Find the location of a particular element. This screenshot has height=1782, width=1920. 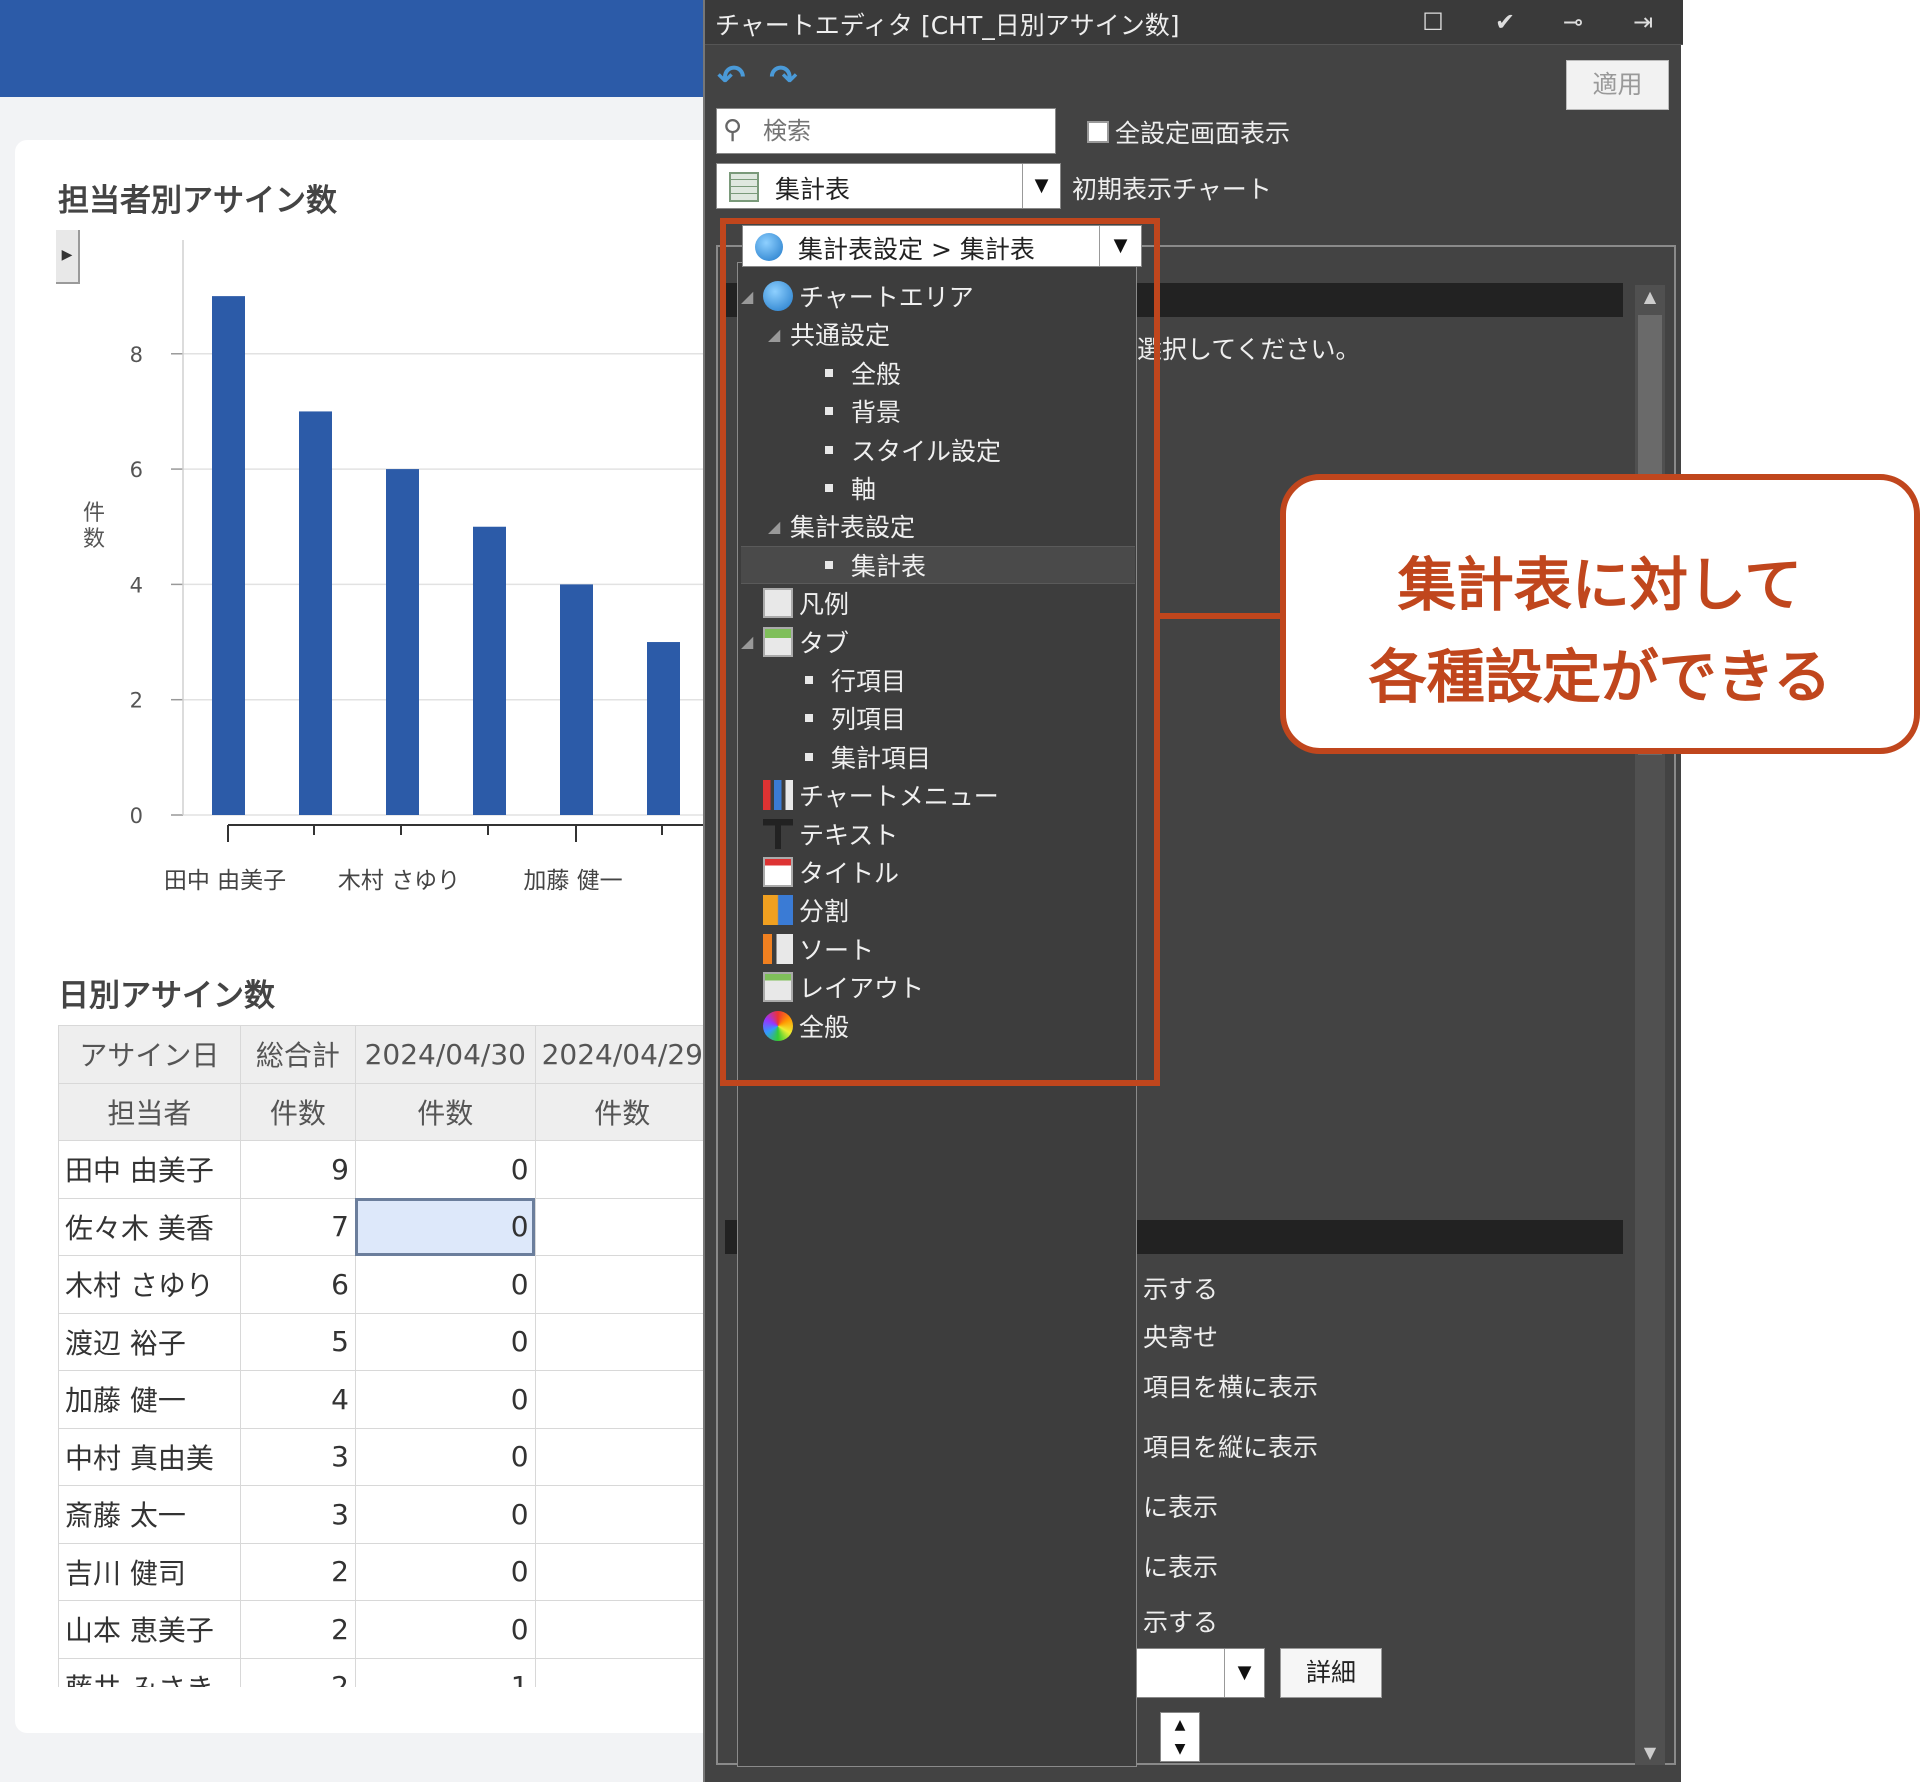

table-row: 藤井 みさき21 is located at coordinates (384, 1672).